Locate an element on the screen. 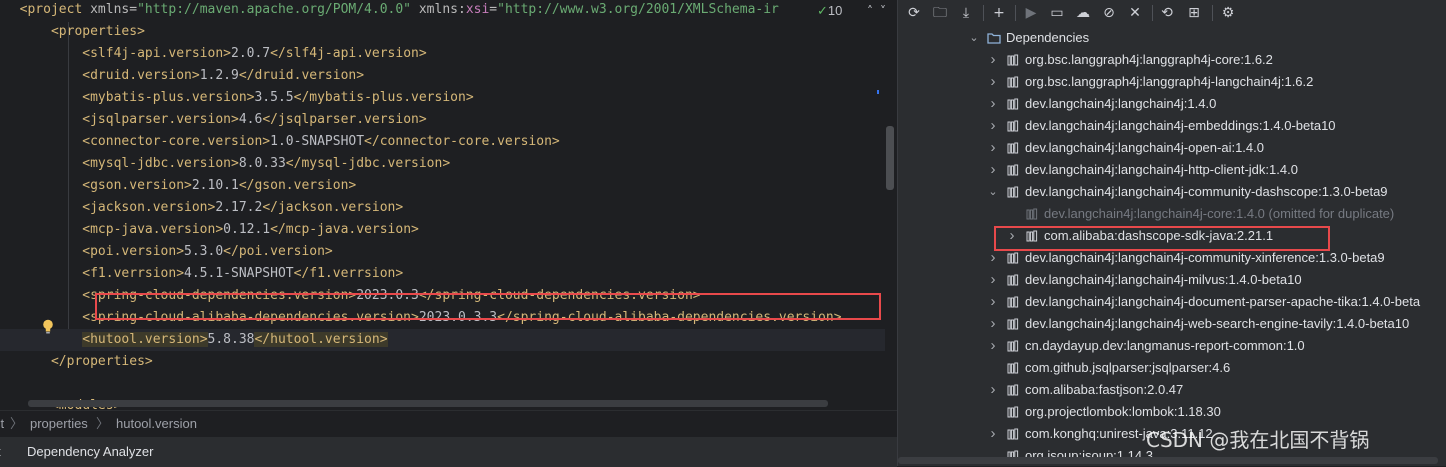  breadcrumb-item-project: ct is located at coordinates (2, 423).